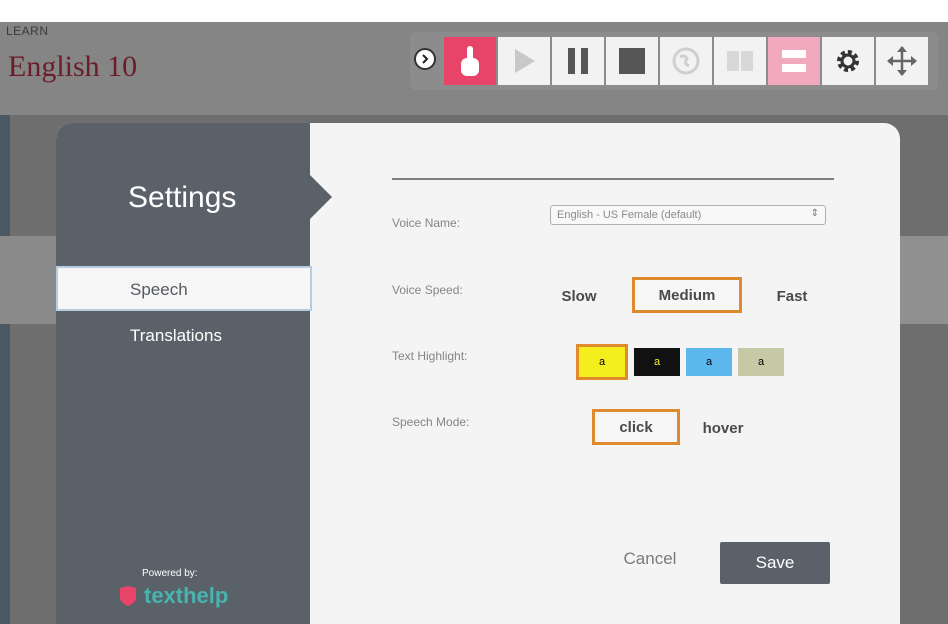 The height and width of the screenshot is (624, 948). What do you see at coordinates (128, 596) in the screenshot?
I see `shield-icon` at bounding box center [128, 596].